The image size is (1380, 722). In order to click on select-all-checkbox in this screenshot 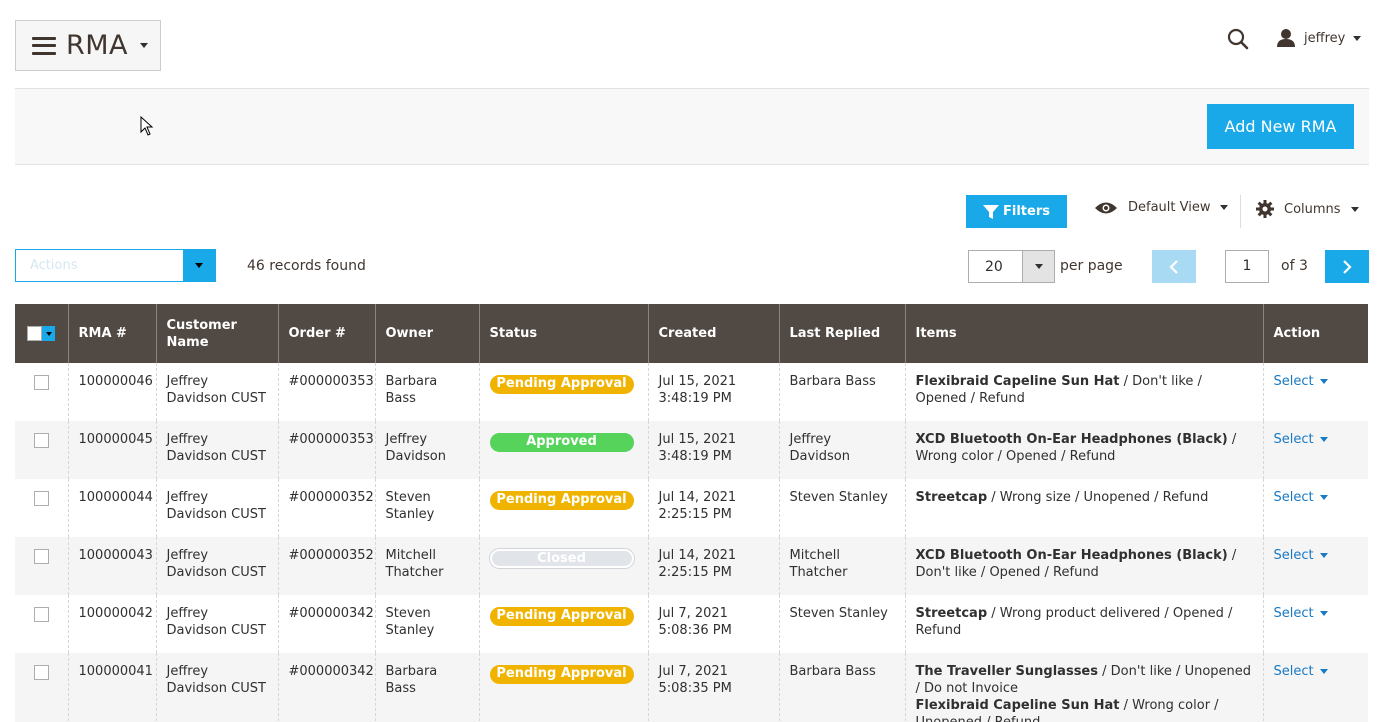, I will do `click(42, 333)`.